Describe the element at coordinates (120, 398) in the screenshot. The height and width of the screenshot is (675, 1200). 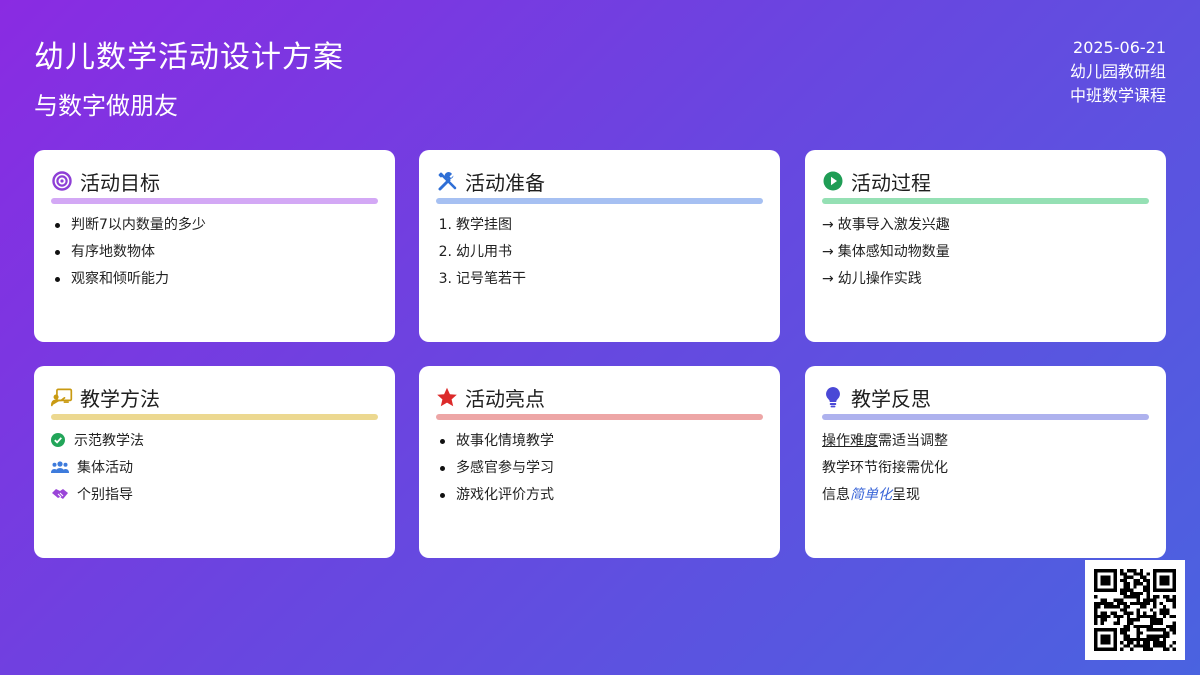
I see `methods-title: 教学方法` at that location.